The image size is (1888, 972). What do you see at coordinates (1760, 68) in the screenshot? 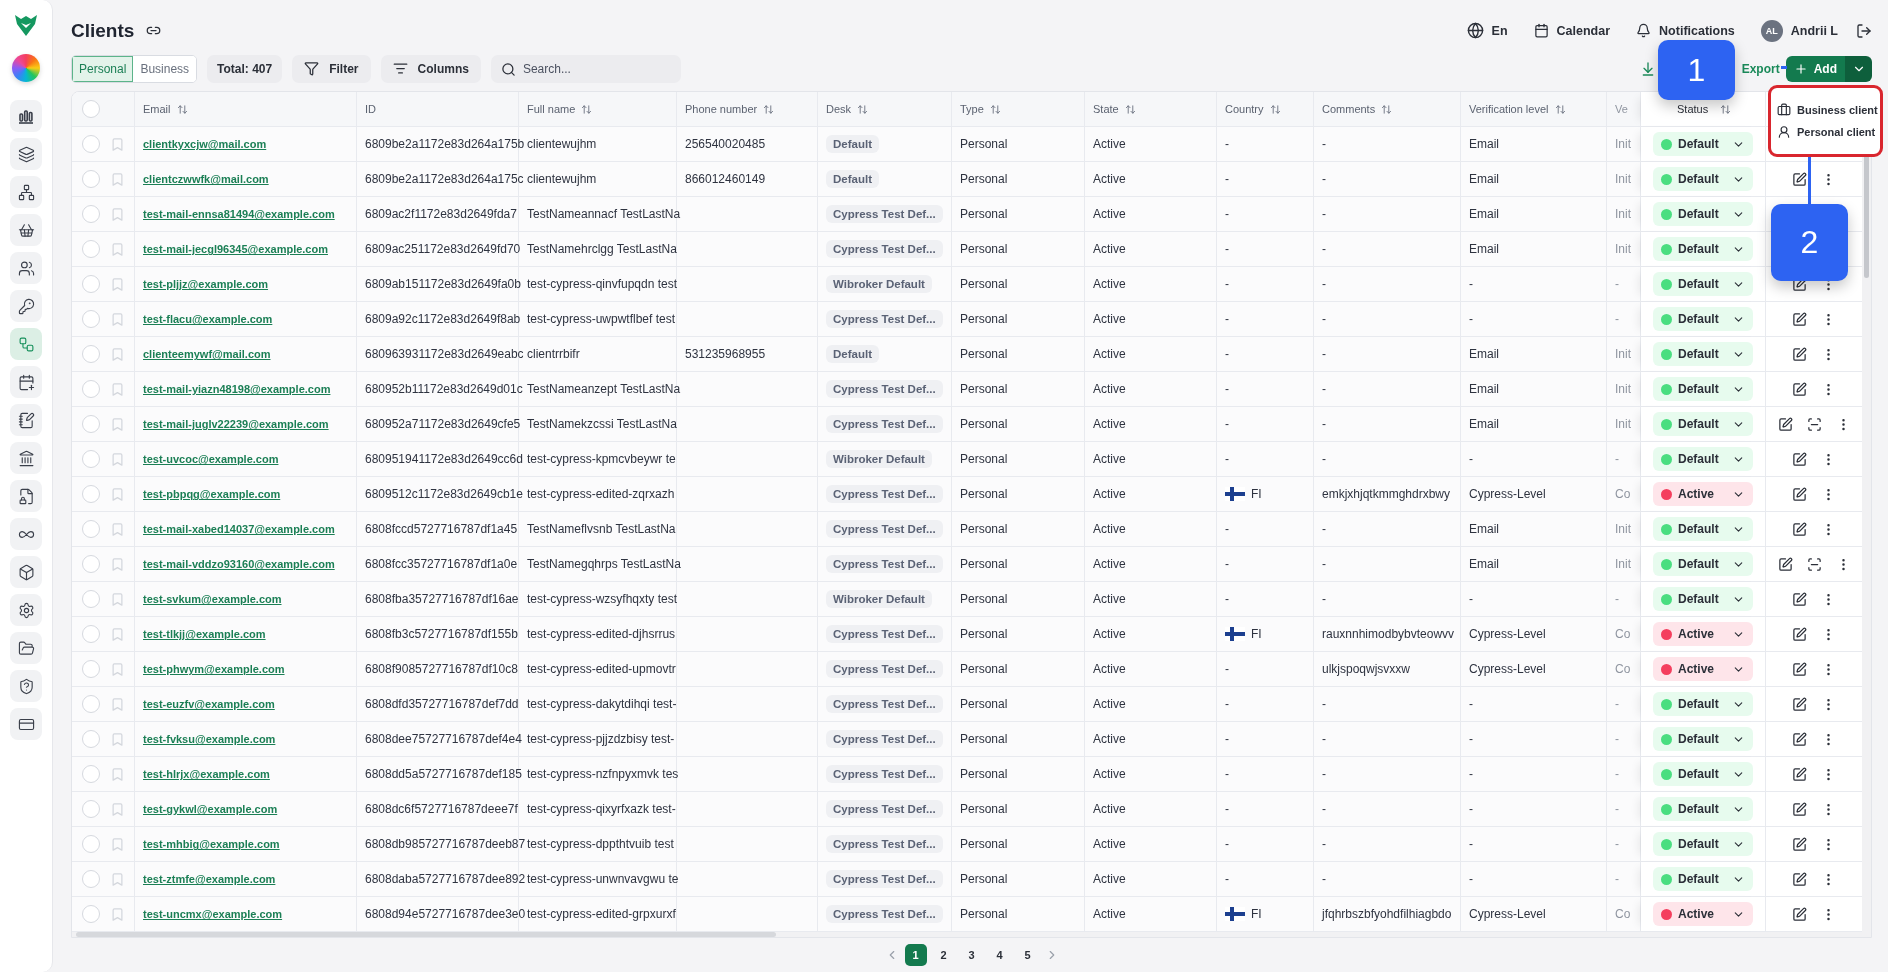
I see `export-button: Export` at bounding box center [1760, 68].